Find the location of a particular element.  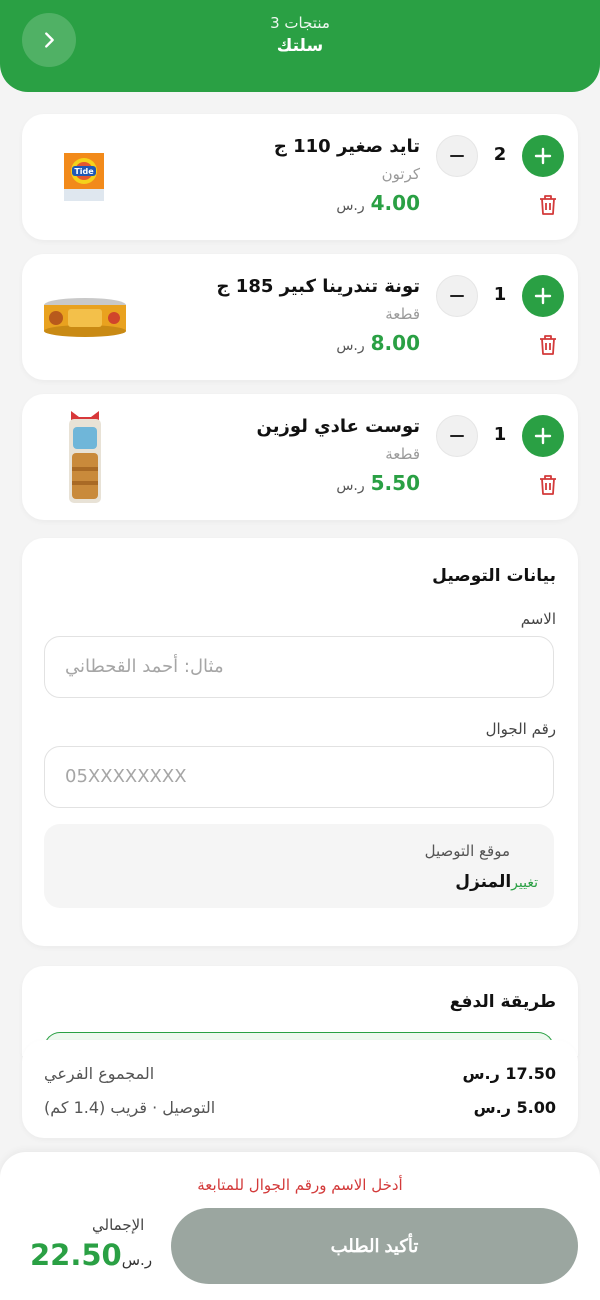

item-price: 5.50 ر.س is located at coordinates (338, 483).